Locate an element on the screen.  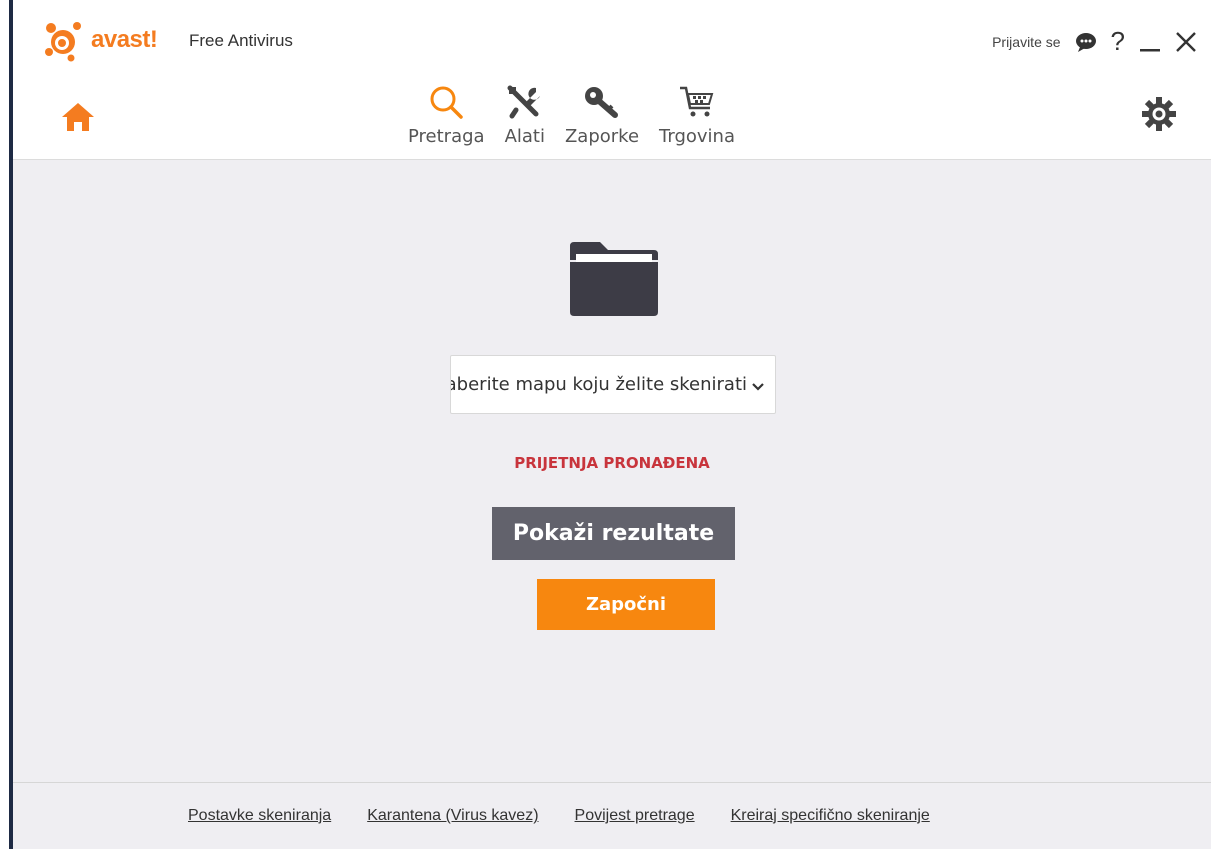
search-icon is located at coordinates (446, 102).